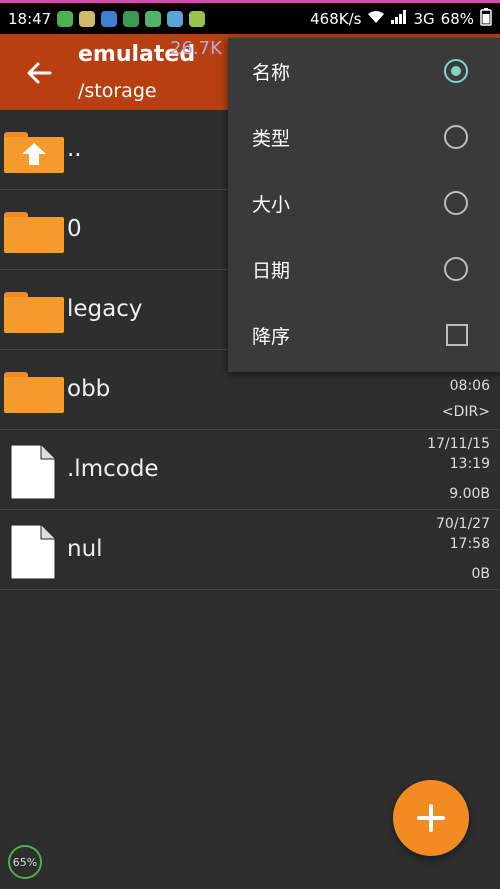  I want to click on folder-up-icon, so click(34, 152).